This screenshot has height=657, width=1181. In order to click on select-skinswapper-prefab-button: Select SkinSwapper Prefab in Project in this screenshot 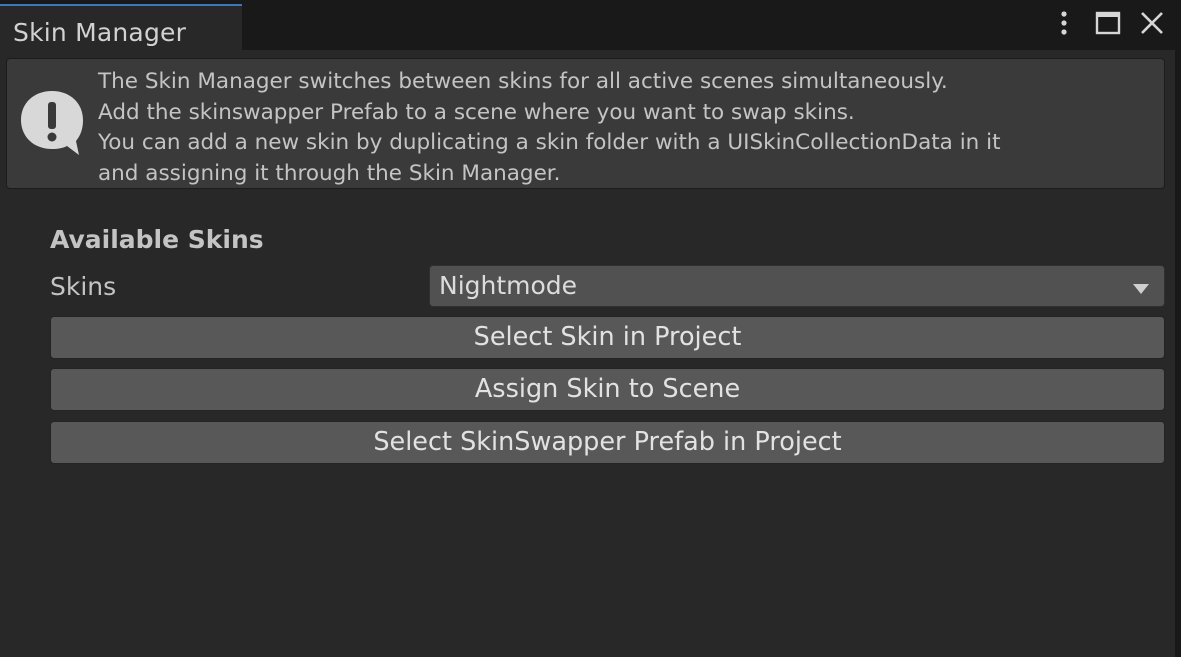, I will do `click(607, 442)`.